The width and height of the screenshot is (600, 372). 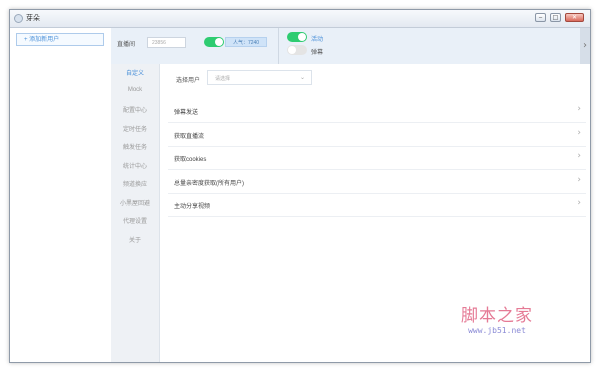 What do you see at coordinates (209, 183) in the screenshot?
I see `action-row-label: 总量亲密度获取(所有用户)` at bounding box center [209, 183].